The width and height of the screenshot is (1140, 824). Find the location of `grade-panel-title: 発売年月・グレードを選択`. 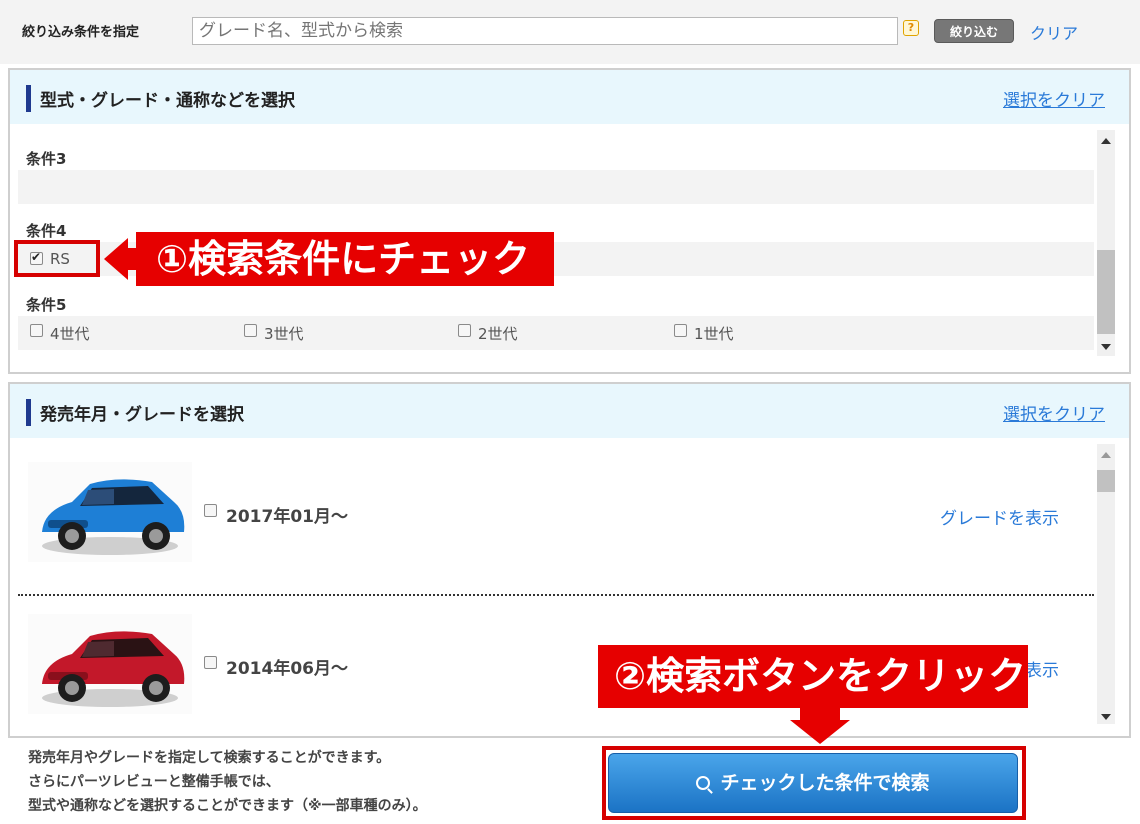

grade-panel-title: 発売年月・グレードを選択 is located at coordinates (142, 415).